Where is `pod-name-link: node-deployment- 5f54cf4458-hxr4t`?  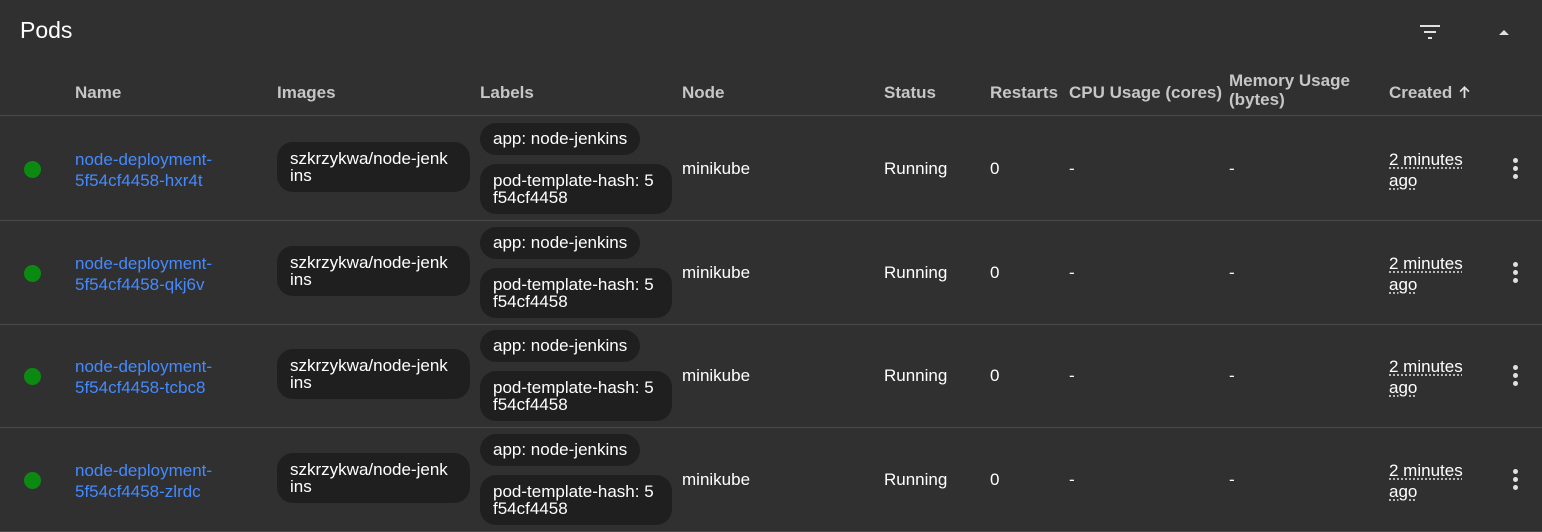
pod-name-link: node-deployment- 5f54cf4458-hxr4t is located at coordinates (170, 170).